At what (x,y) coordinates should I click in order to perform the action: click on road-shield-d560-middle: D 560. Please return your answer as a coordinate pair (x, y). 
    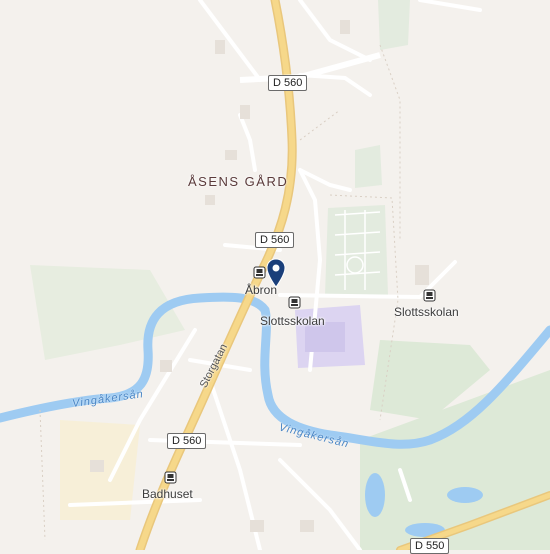
    Looking at the image, I should click on (275, 240).